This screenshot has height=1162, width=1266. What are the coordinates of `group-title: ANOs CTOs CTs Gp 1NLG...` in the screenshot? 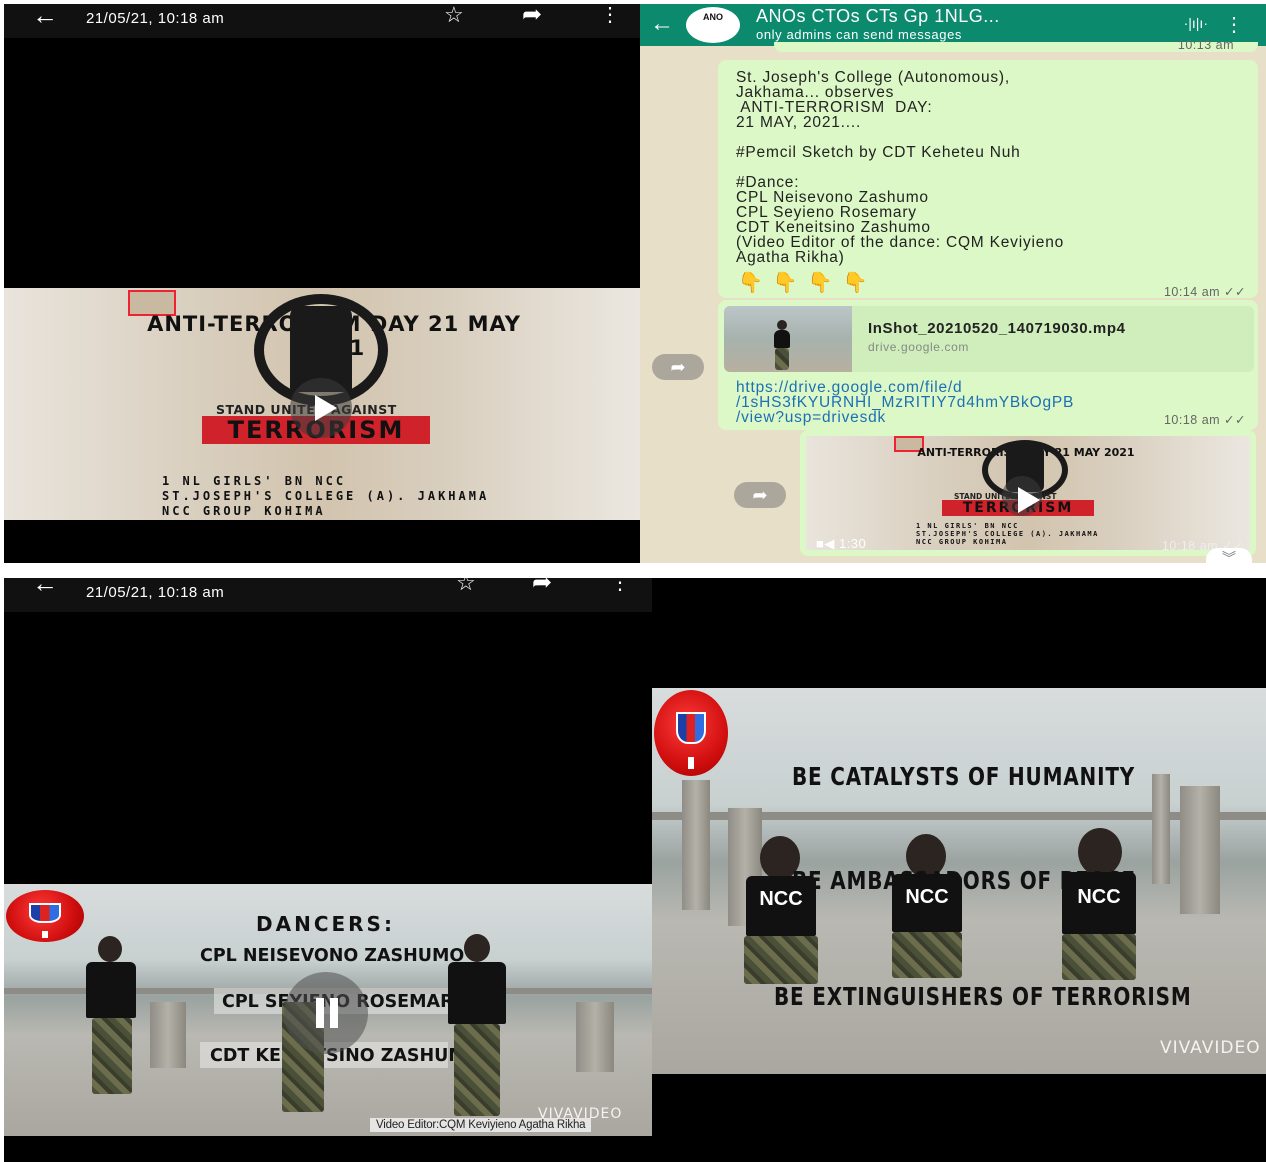 It's located at (878, 16).